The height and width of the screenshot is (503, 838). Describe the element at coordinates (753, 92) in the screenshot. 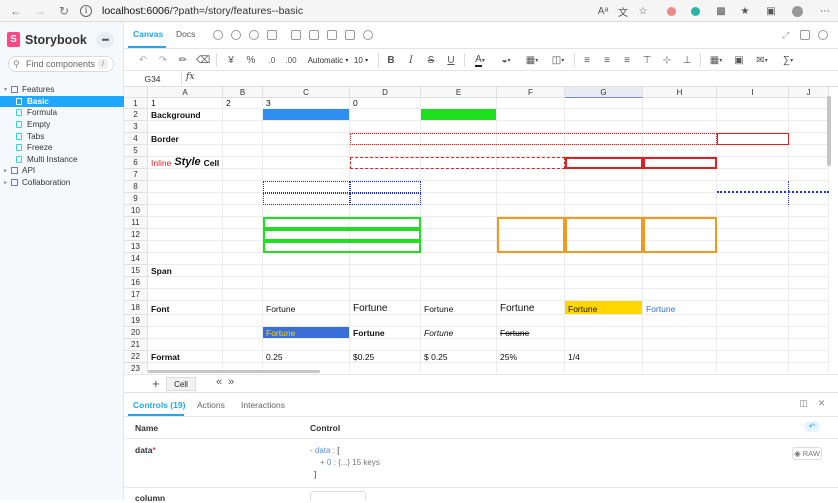

I see `column-header-i: I` at that location.